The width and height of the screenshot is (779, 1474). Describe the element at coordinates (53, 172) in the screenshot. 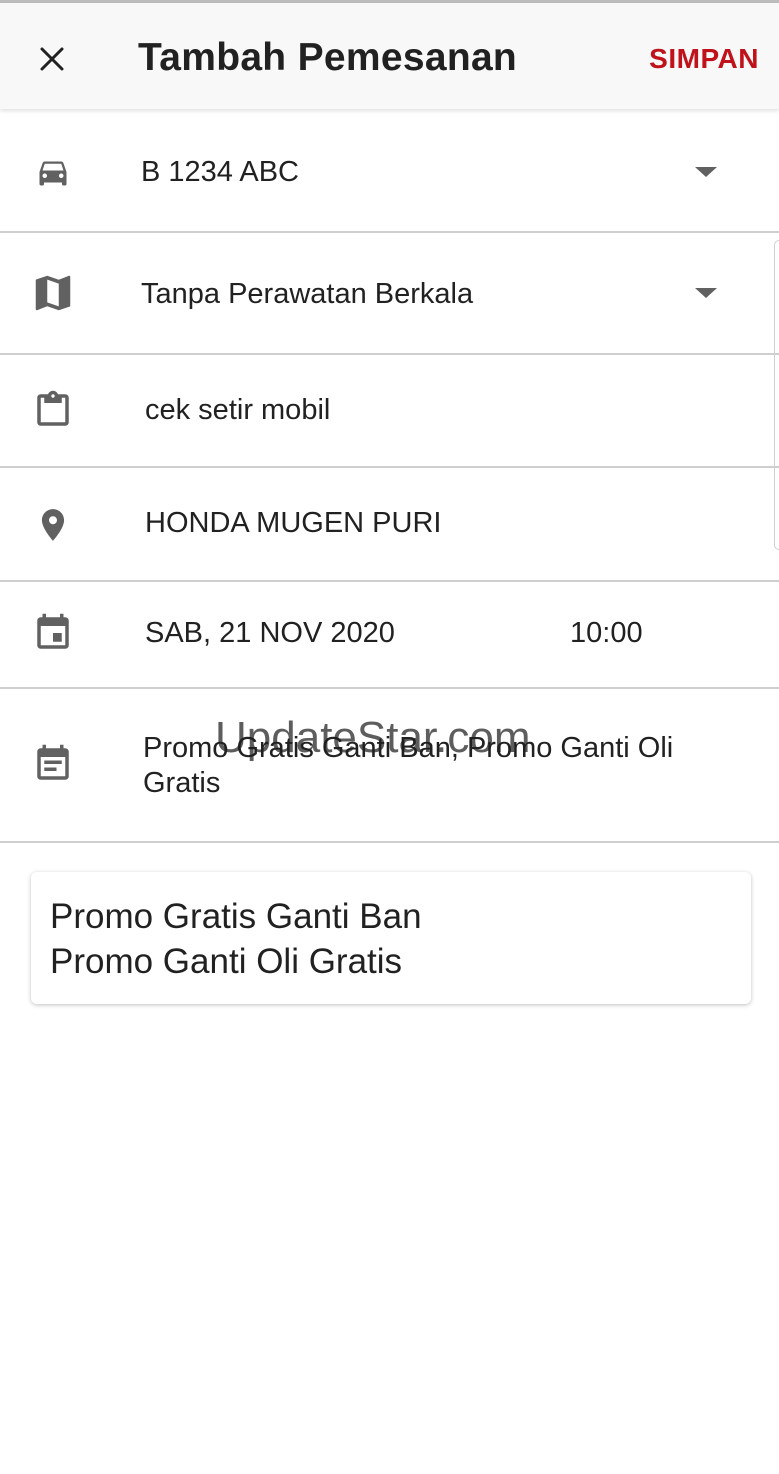

I see `car-icon` at that location.